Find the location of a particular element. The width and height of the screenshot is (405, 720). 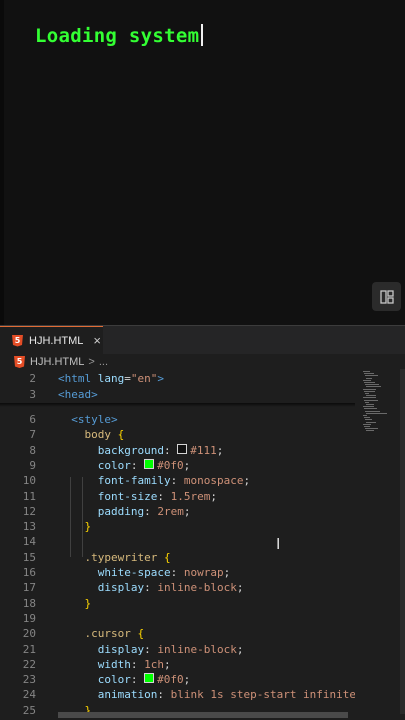

code-token: 1.5rem is located at coordinates (190, 496).